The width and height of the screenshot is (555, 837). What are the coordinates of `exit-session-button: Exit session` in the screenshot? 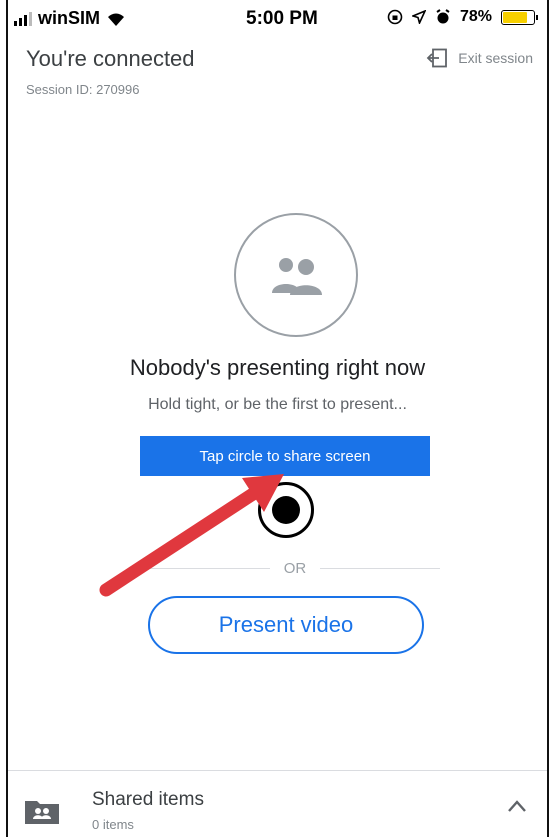 It's located at (479, 58).